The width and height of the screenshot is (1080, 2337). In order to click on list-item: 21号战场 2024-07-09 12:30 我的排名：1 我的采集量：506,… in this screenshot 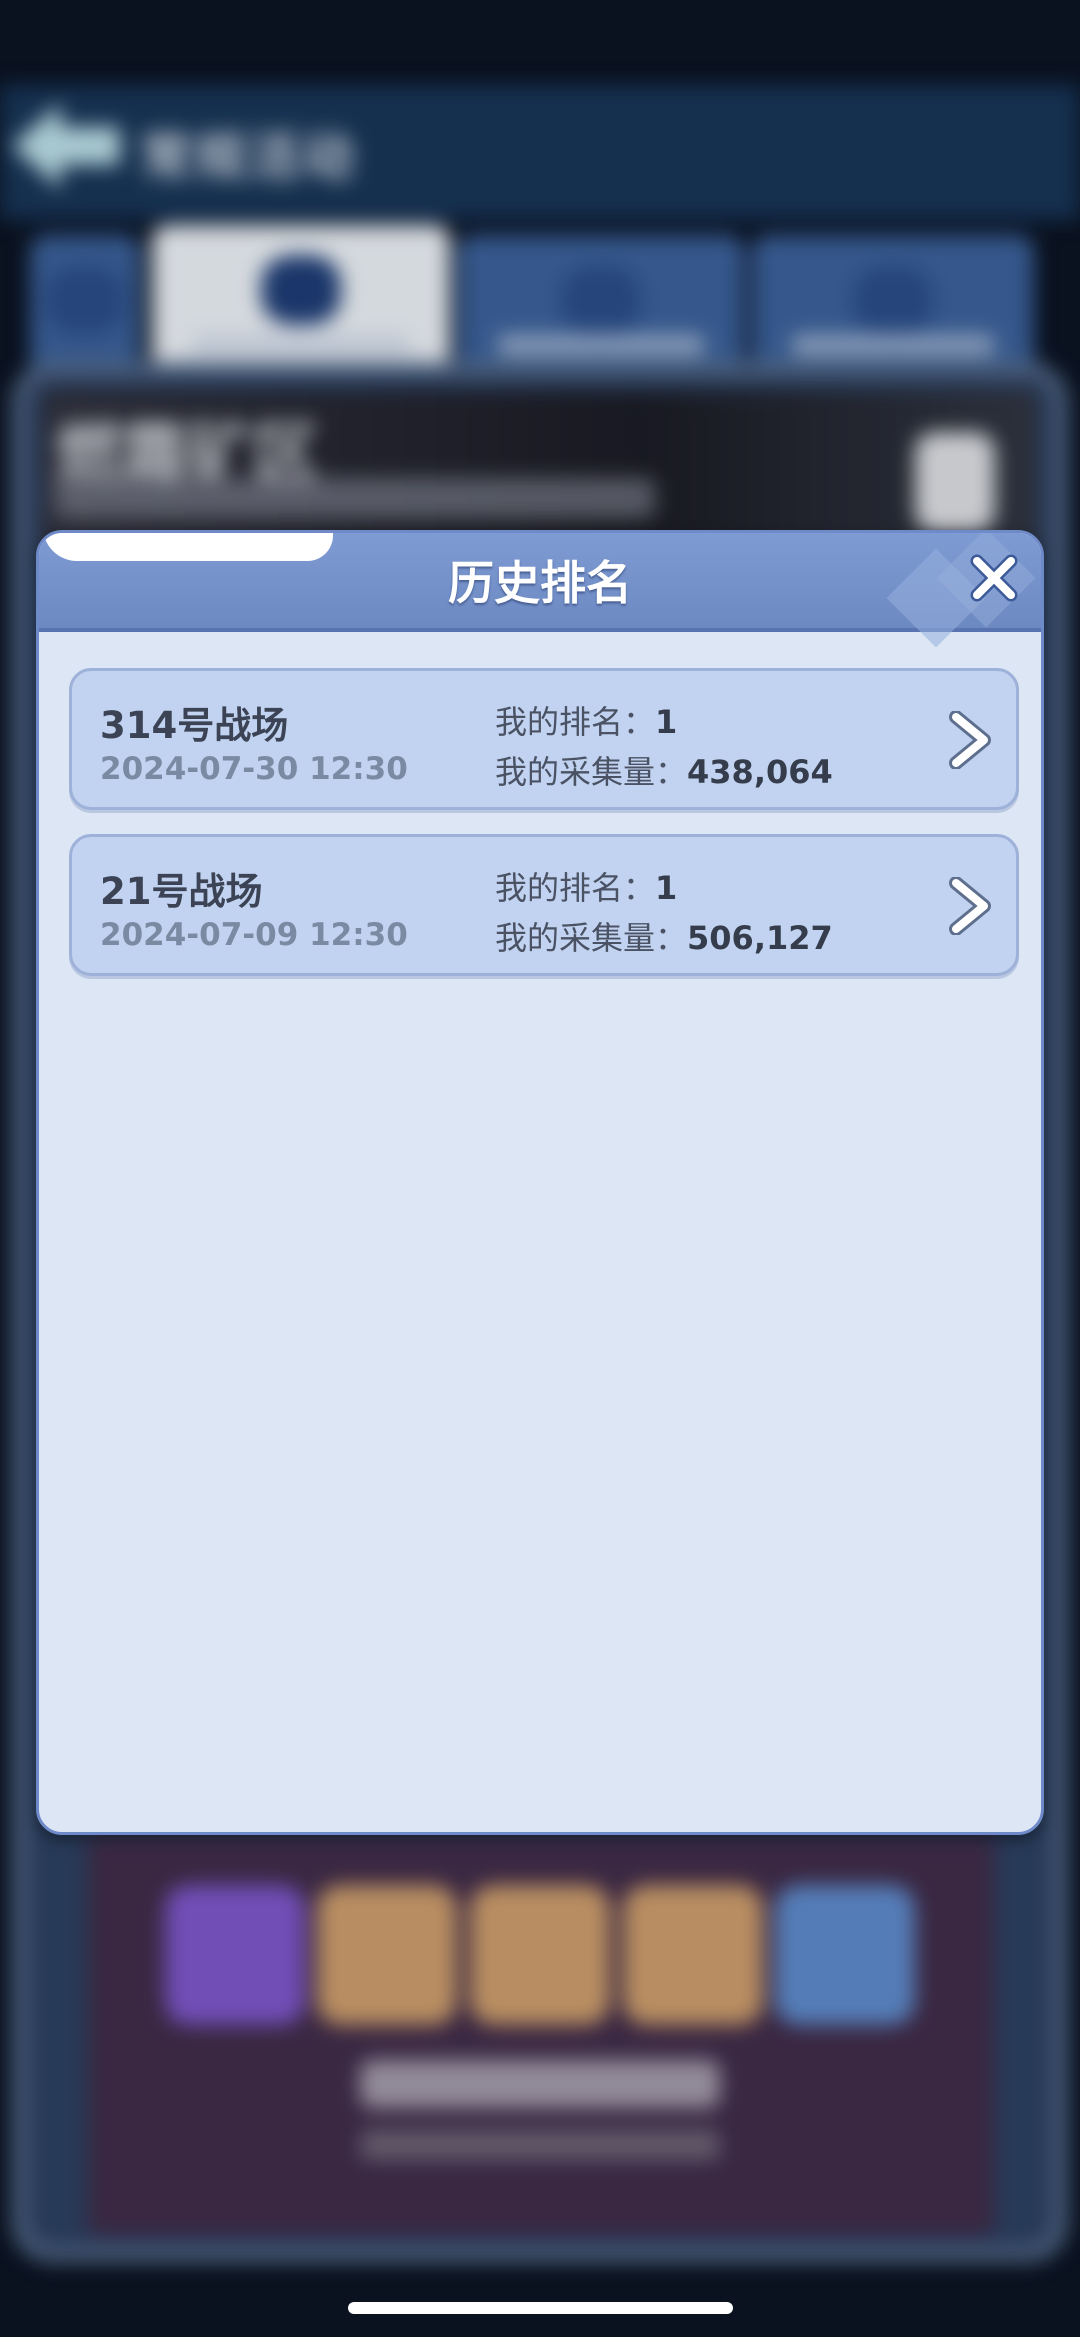, I will do `click(544, 905)`.